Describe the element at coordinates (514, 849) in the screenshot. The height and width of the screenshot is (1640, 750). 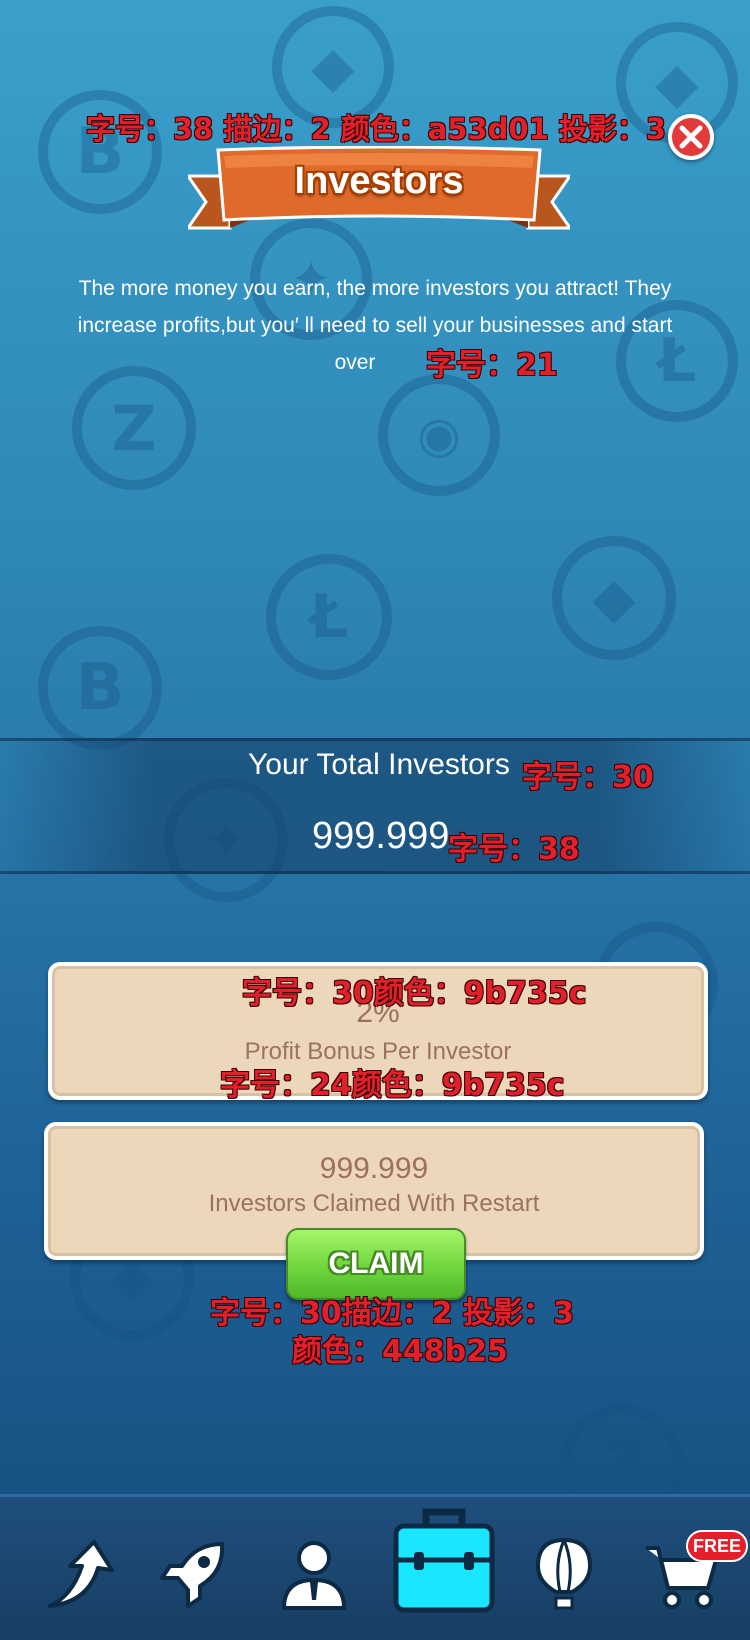
I see `total-value-annotation: 字号：38` at that location.